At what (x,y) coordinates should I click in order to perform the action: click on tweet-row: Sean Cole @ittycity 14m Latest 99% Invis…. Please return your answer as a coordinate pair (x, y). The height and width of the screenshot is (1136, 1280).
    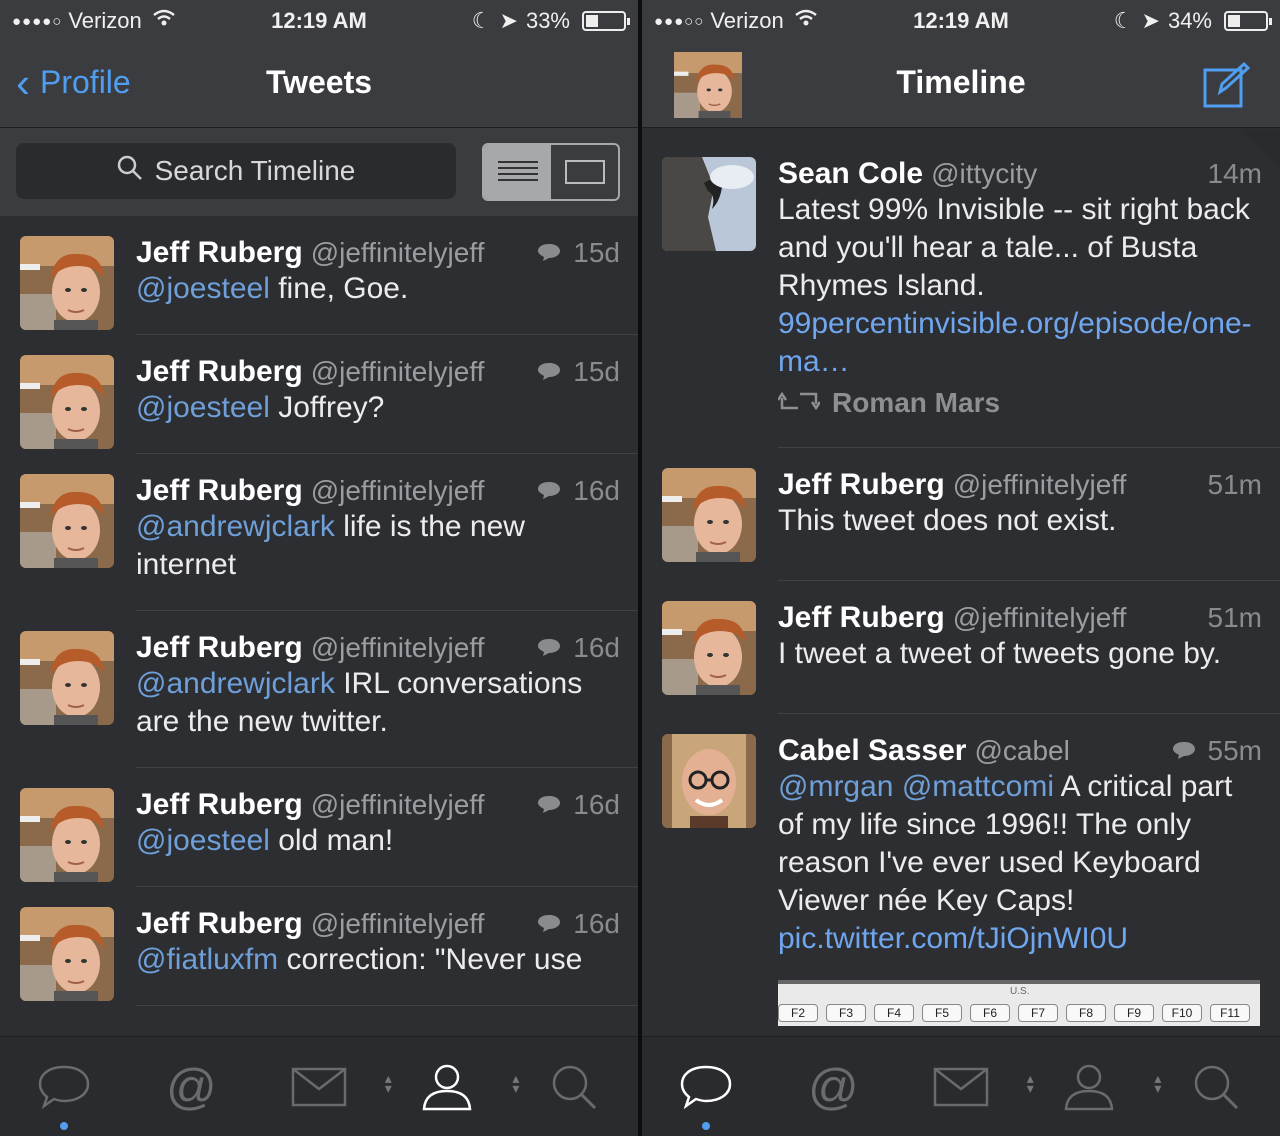
    Looking at the image, I should click on (961, 288).